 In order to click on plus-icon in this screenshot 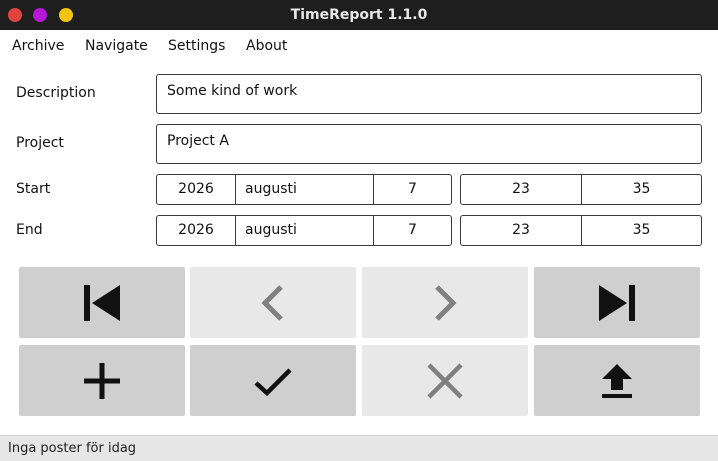, I will do `click(102, 380)`.